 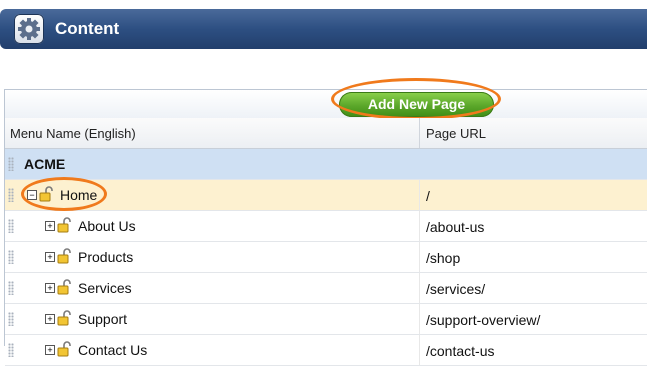 What do you see at coordinates (326, 350) in the screenshot?
I see `tree-row-contact-us: + Contact Us /contact-us` at bounding box center [326, 350].